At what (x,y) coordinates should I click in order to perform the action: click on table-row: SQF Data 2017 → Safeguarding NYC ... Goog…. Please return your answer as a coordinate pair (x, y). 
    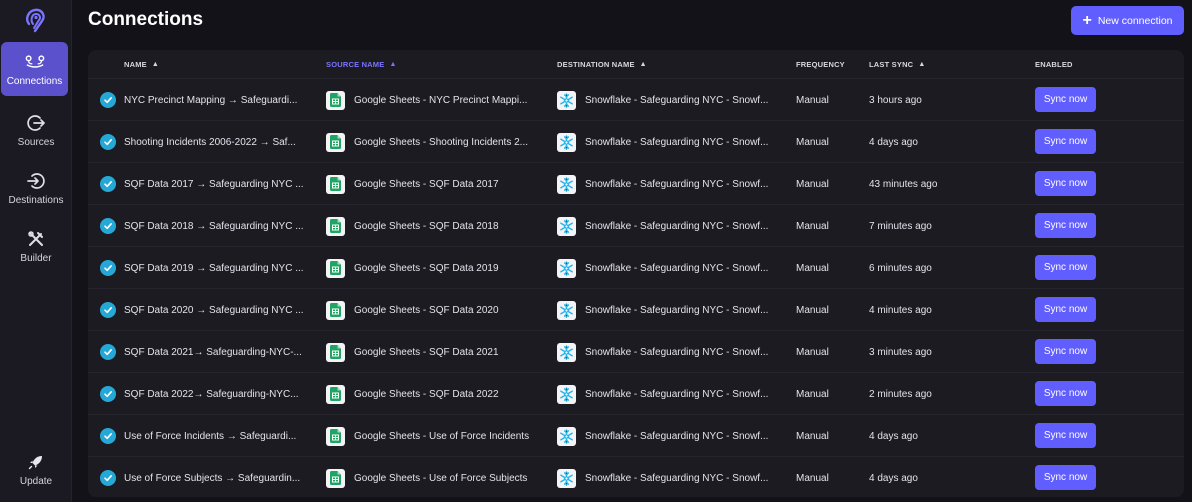
    Looking at the image, I should click on (636, 183).